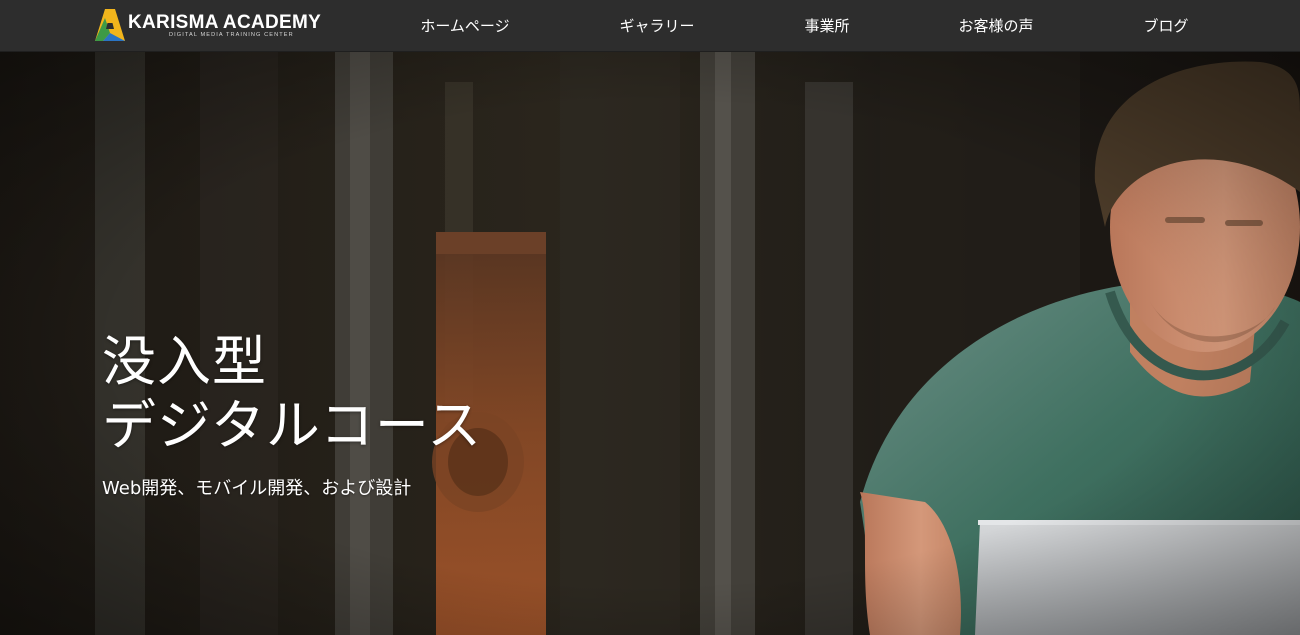  I want to click on nav-home: ホームページ, so click(465, 26).